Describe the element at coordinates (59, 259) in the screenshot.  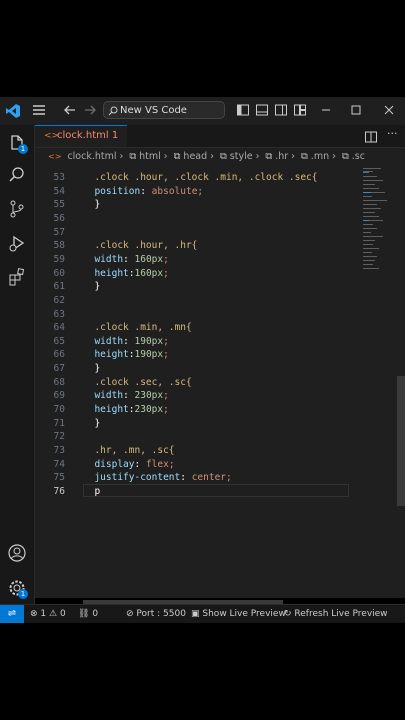
I see `line-number: 59` at that location.